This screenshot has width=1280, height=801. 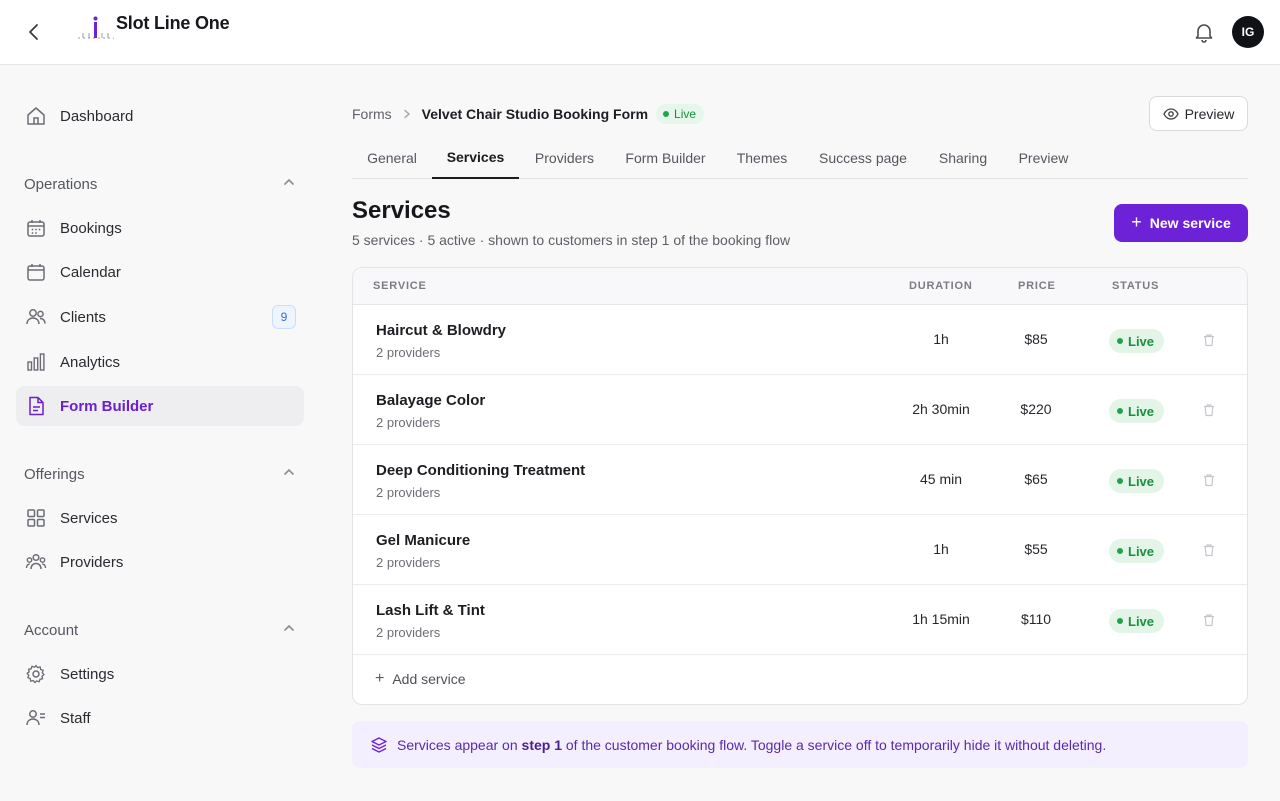 What do you see at coordinates (1036, 409) in the screenshot?
I see `service-price: $220` at bounding box center [1036, 409].